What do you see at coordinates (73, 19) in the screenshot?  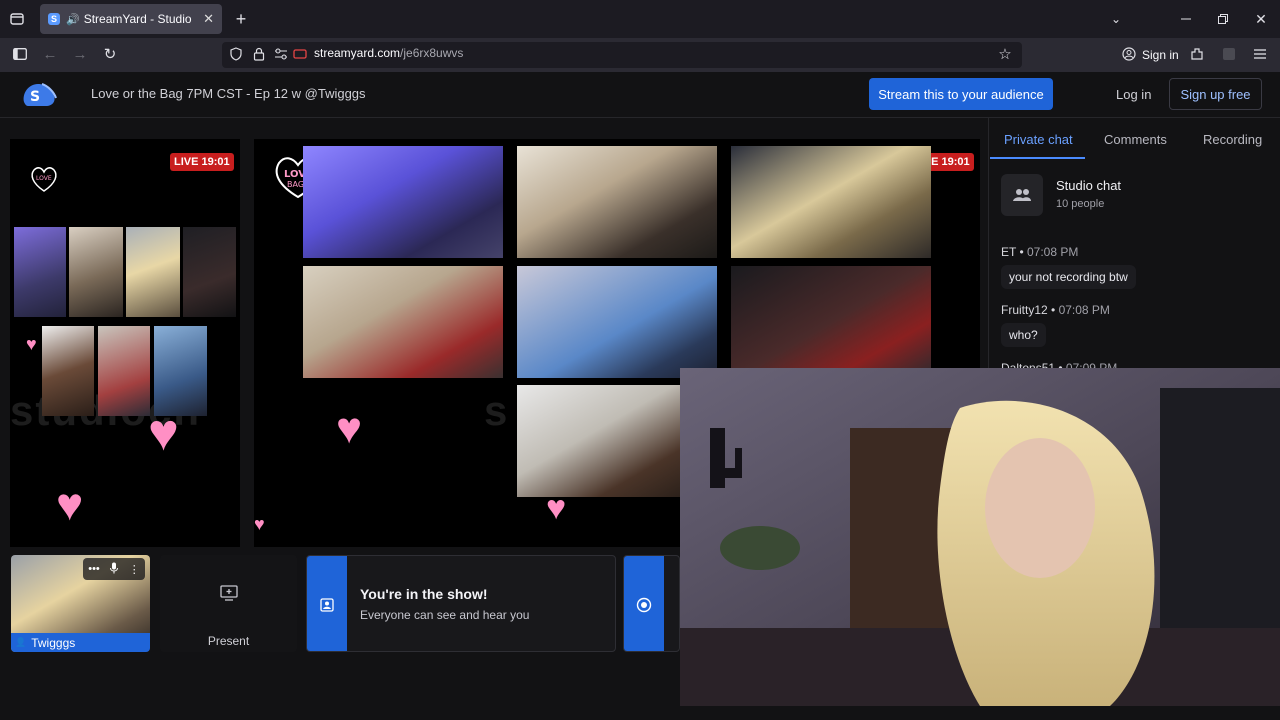 I see `speaker-icon: 🔊` at bounding box center [73, 19].